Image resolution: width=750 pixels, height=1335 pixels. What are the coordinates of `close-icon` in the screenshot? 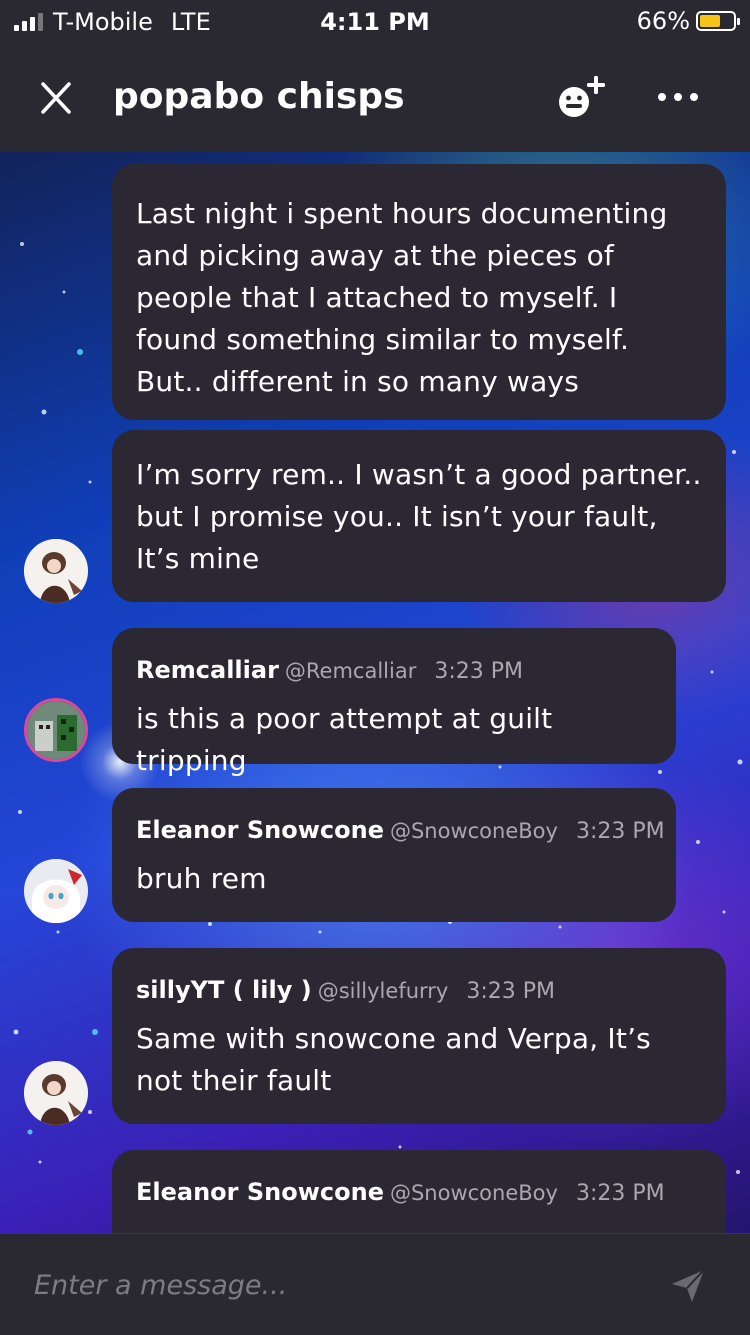 It's located at (56, 98).